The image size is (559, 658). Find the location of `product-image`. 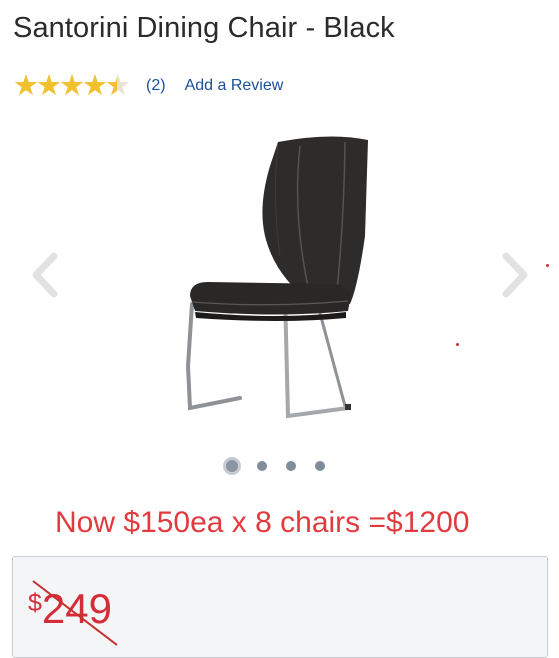

product-image is located at coordinates (276, 277).